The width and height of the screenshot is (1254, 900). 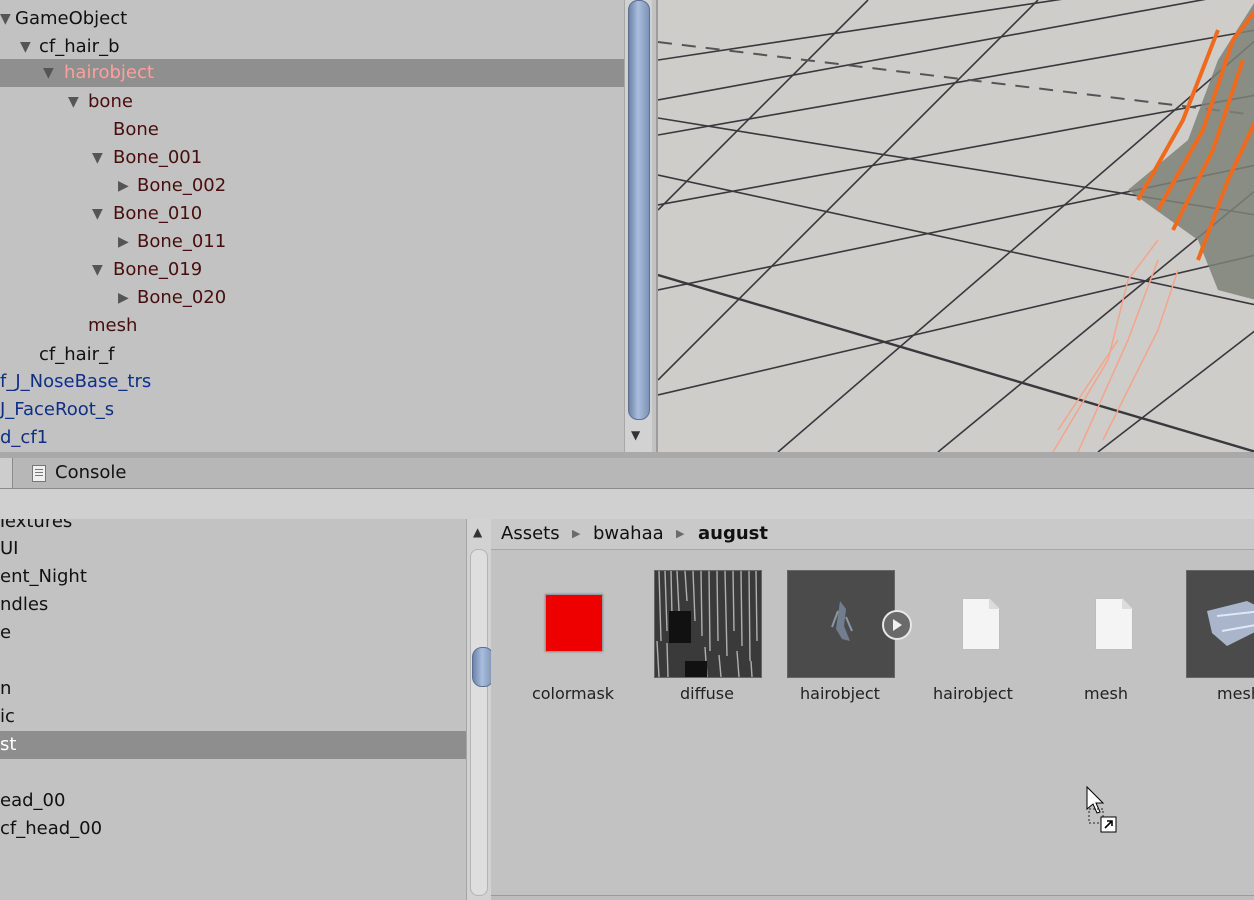 What do you see at coordinates (233, 549) in the screenshot?
I see `folder-item: UI` at bounding box center [233, 549].